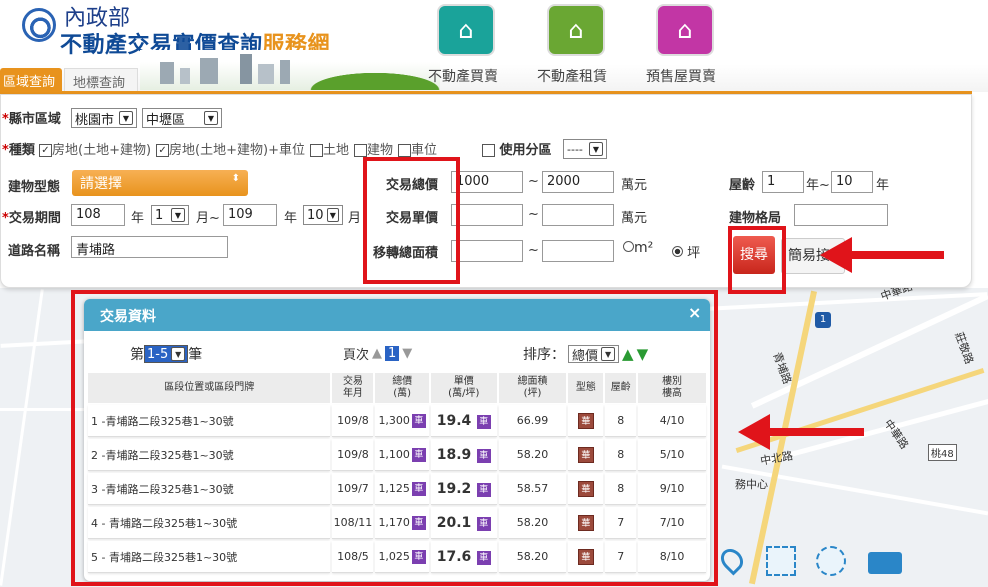 The image size is (988, 587). Describe the element at coordinates (576, 30) in the screenshot. I see `rent-nav-icon: ⌂` at that location.